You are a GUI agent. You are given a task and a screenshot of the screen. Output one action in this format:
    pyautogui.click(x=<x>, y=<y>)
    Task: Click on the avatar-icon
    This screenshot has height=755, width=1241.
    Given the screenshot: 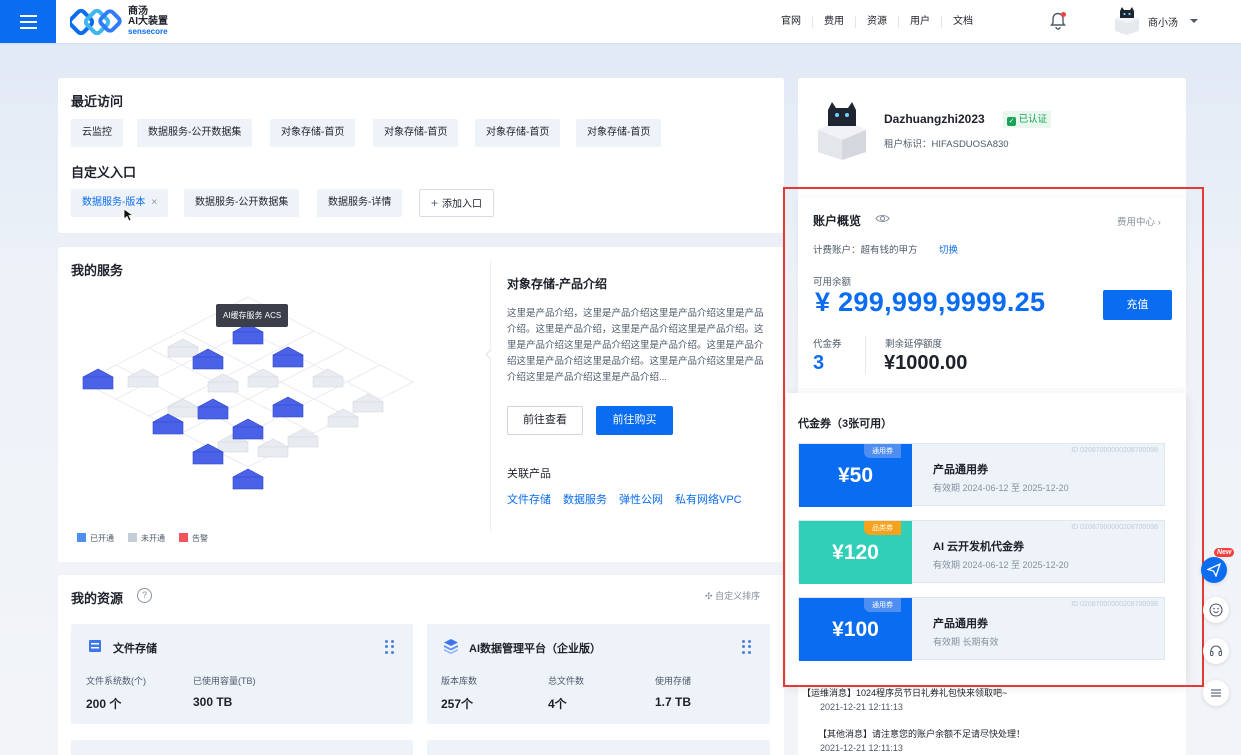 What is the action you would take?
    pyautogui.click(x=1127, y=21)
    